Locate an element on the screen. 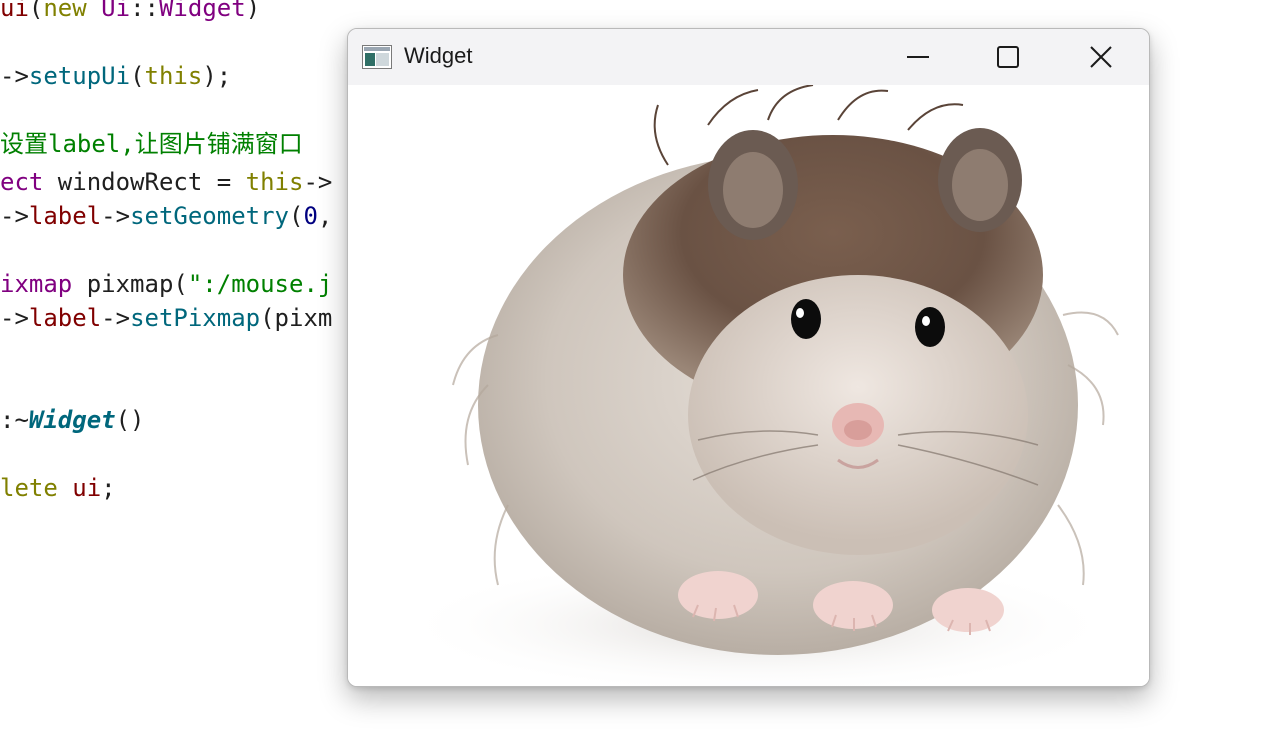  code-token: ; is located at coordinates (108, 488).